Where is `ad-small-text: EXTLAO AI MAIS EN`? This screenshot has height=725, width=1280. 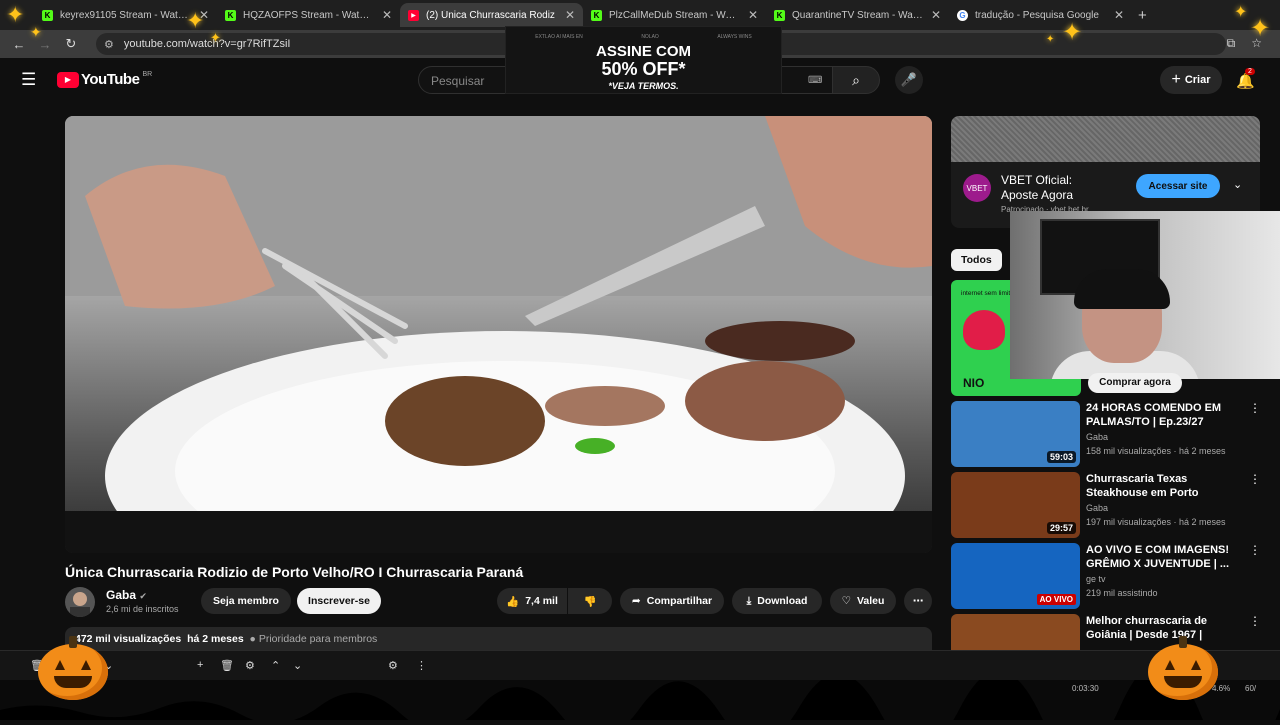
ad-small-text: EXTLAO AI MAIS EN is located at coordinates (559, 37).